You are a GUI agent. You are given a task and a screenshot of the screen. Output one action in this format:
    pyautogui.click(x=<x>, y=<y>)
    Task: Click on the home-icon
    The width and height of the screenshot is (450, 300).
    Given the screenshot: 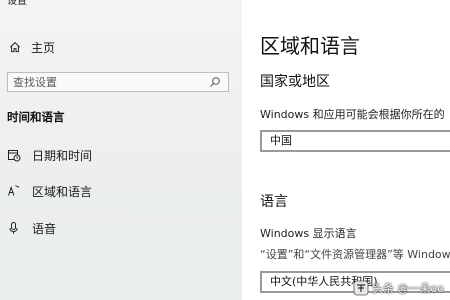 What is the action you would take?
    pyautogui.click(x=15, y=47)
    